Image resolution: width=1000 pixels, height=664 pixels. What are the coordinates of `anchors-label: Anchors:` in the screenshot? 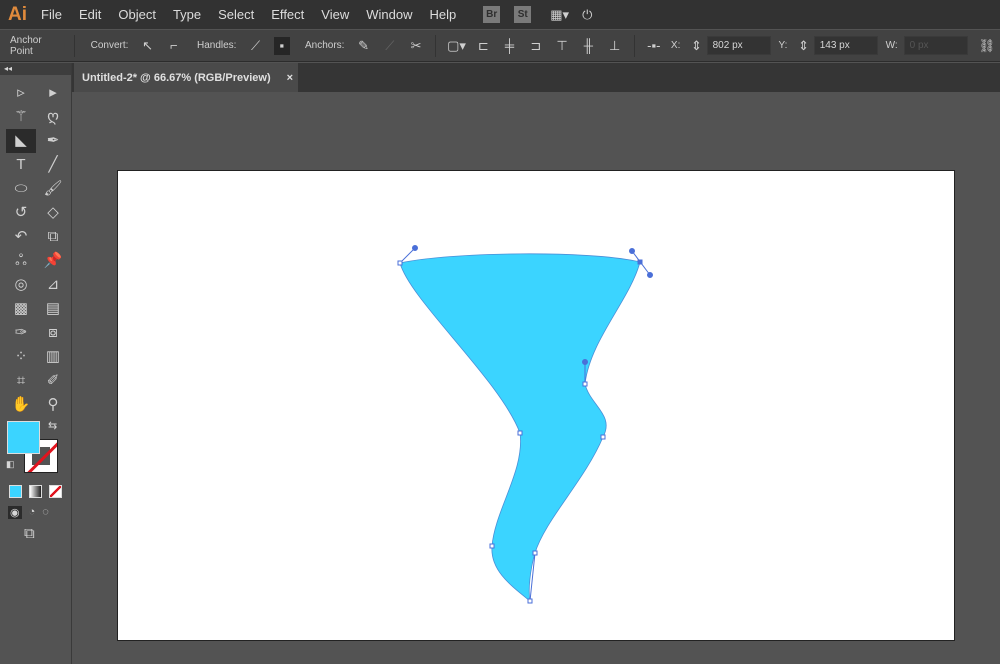 It's located at (324, 45).